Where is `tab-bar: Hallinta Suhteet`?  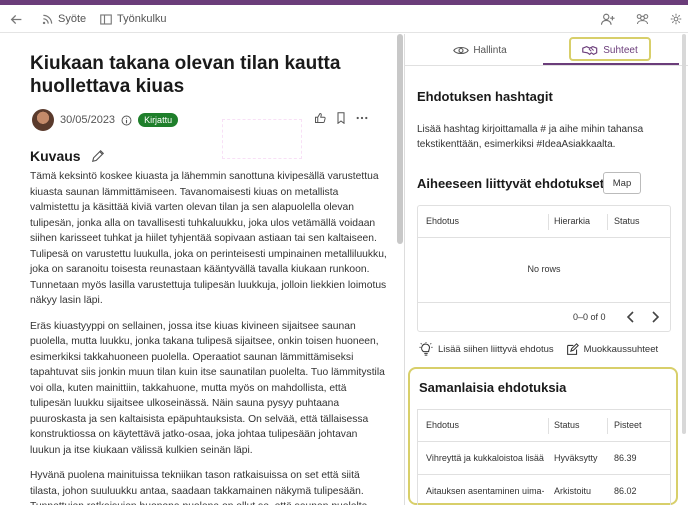 tab-bar: Hallinta Suhteet is located at coordinates (546, 50).